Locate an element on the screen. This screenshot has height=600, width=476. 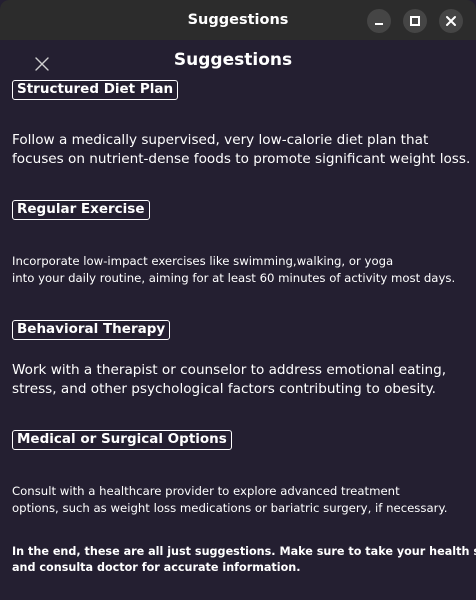
section-heading-exercise: Regular Exercise is located at coordinates (81, 210).